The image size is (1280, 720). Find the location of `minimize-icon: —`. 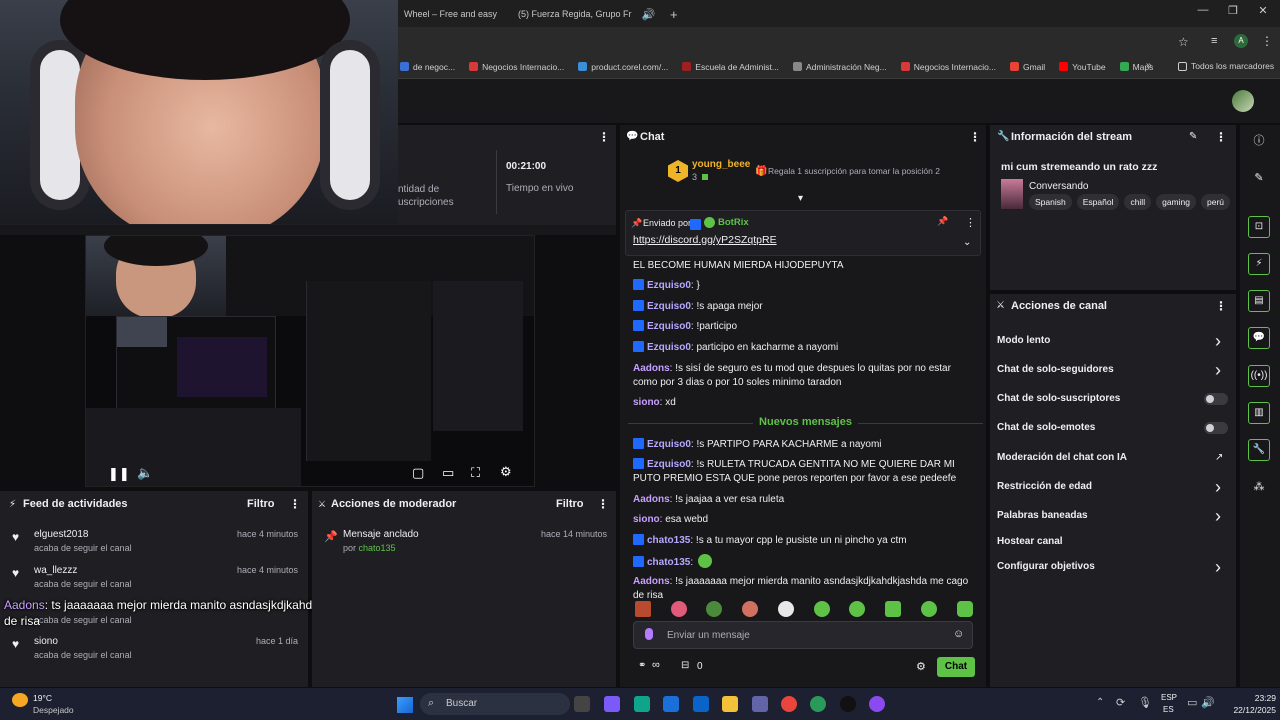

minimize-icon: — is located at coordinates (1203, 10).